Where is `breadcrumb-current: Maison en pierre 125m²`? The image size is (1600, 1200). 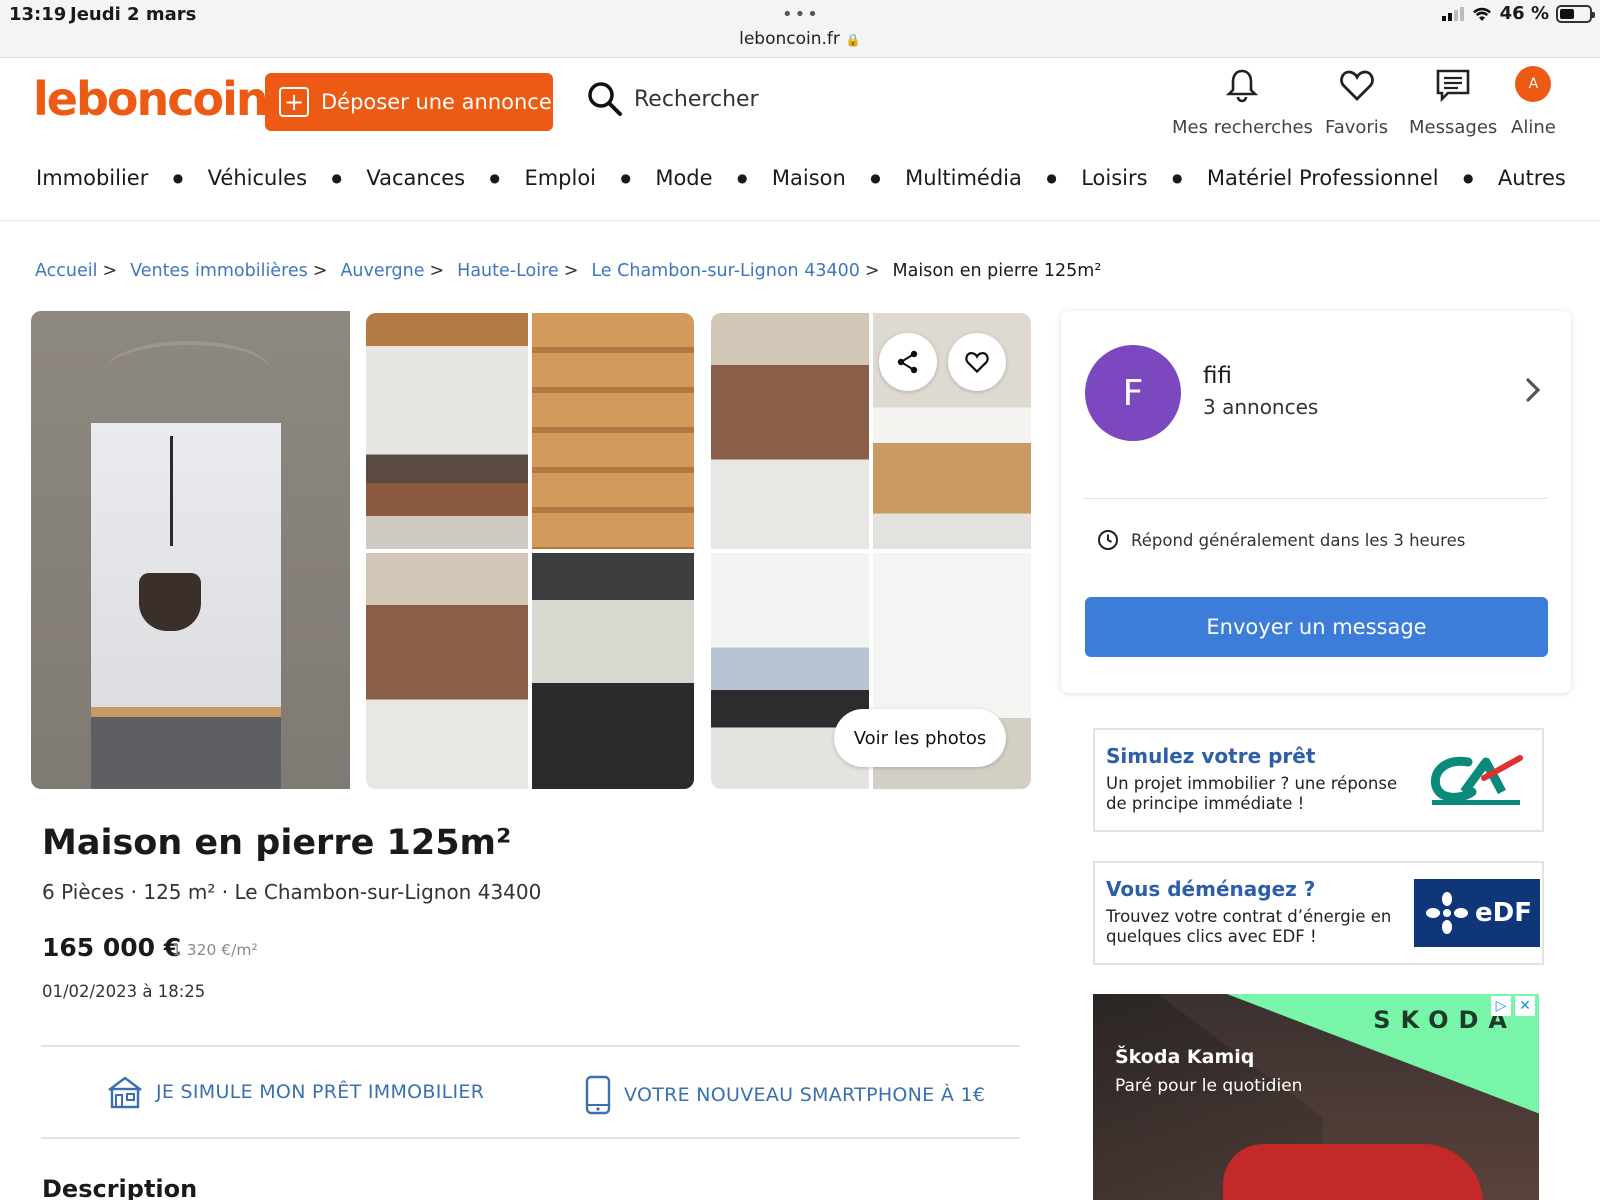
breadcrumb-current: Maison en pierre 125m² is located at coordinates (997, 271).